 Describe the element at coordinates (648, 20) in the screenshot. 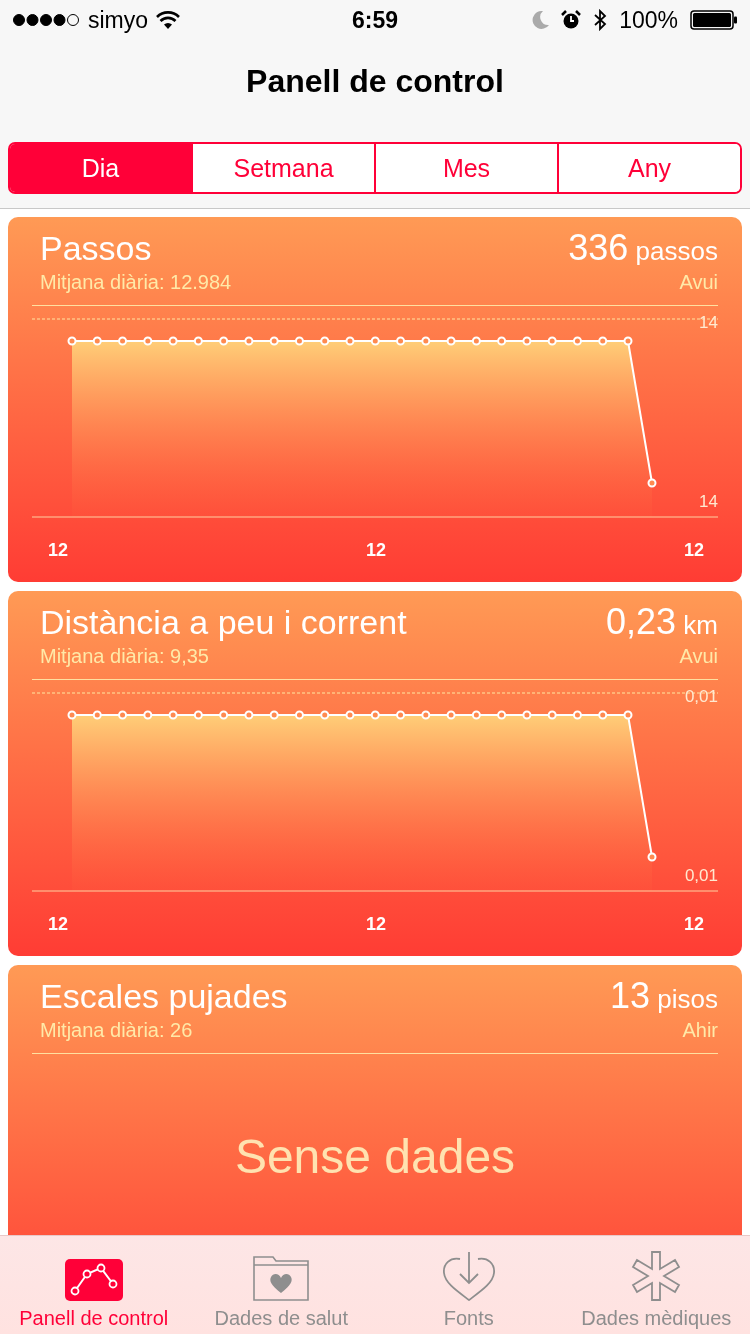

I see `battery-percentage: 100%` at that location.